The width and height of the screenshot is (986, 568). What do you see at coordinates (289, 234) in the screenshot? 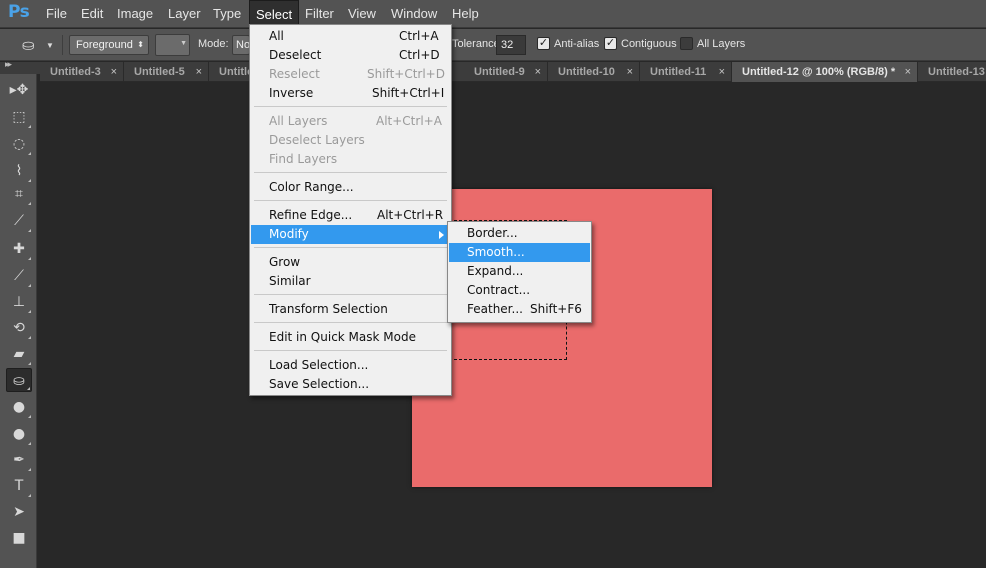
I see `menu-item-label: Modify` at bounding box center [289, 234].